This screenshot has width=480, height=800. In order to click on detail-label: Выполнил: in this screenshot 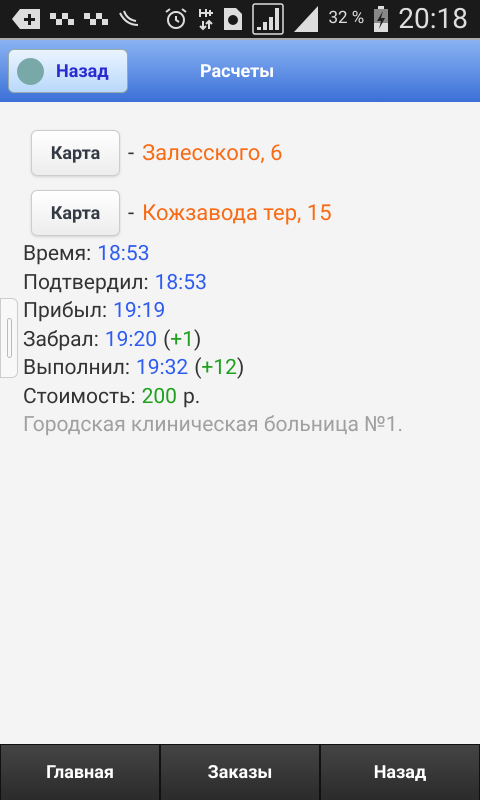, I will do `click(76, 368)`.